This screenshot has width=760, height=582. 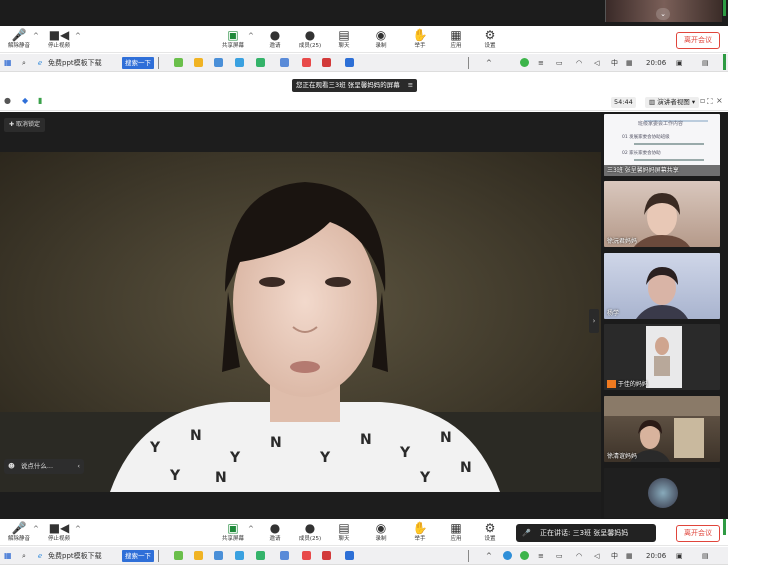 I want to click on info-icon: ●, so click(x=7, y=100).